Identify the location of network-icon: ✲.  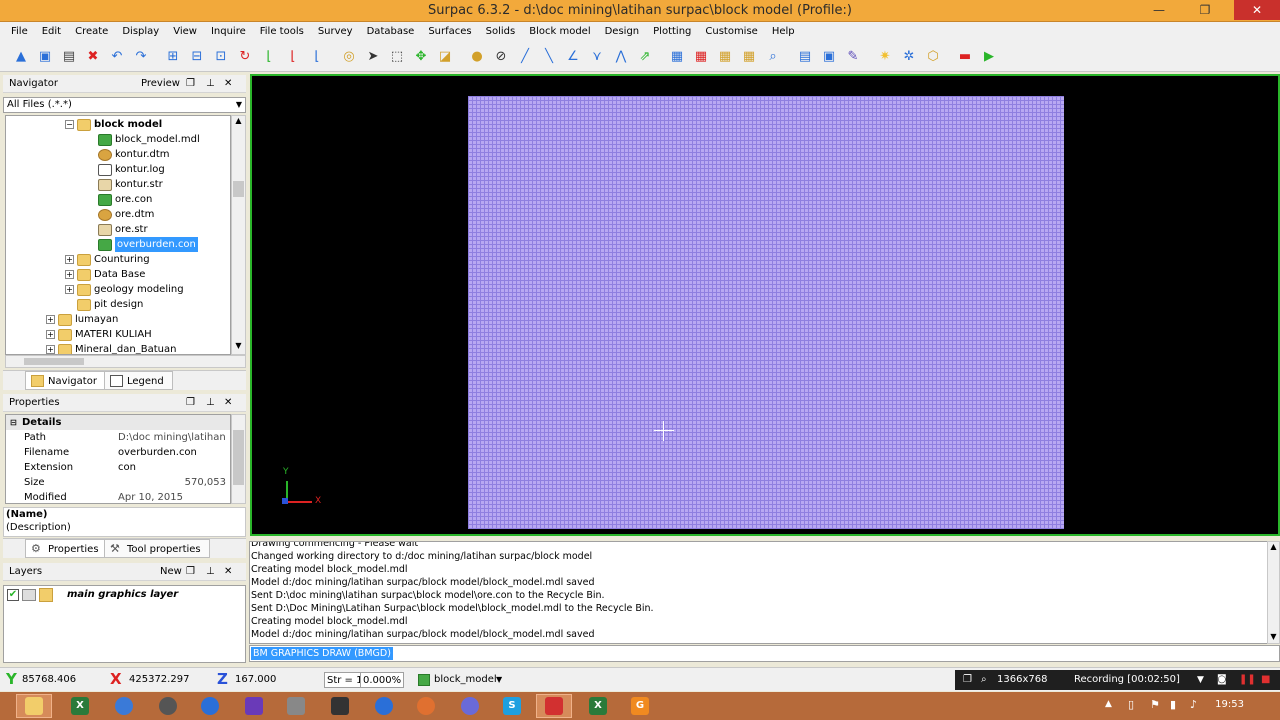
(909, 57).